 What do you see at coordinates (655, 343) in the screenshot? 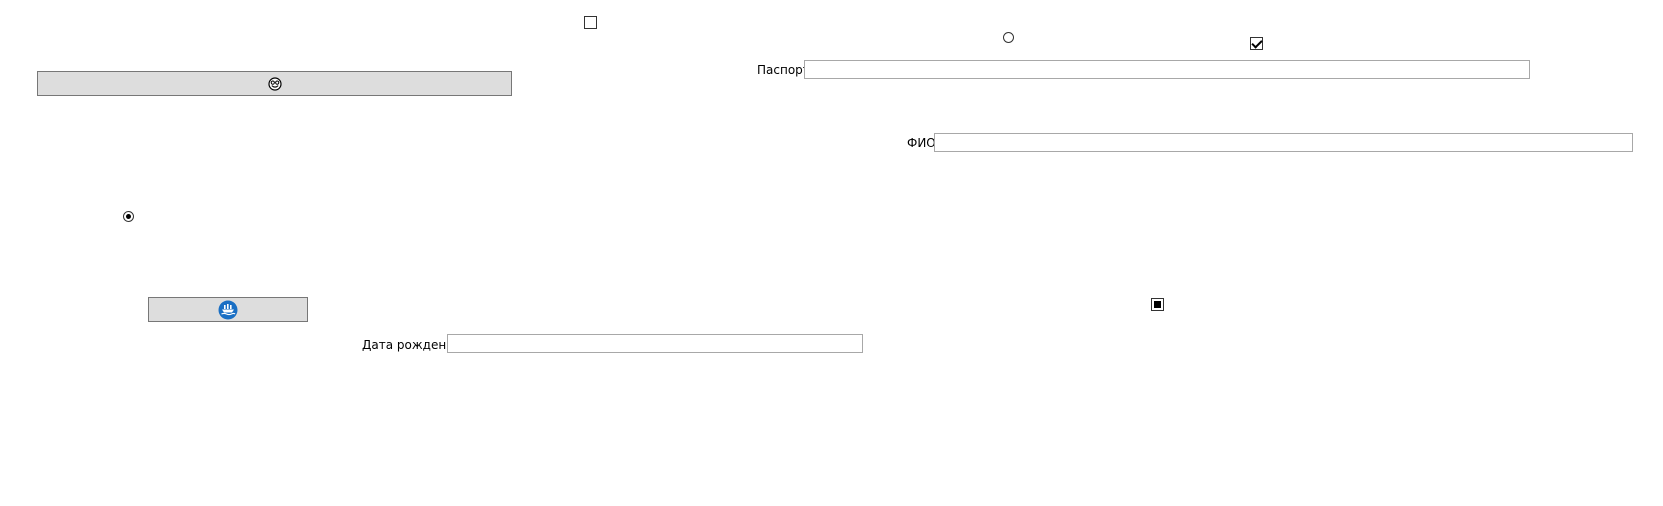
I see `birthdate-input` at bounding box center [655, 343].